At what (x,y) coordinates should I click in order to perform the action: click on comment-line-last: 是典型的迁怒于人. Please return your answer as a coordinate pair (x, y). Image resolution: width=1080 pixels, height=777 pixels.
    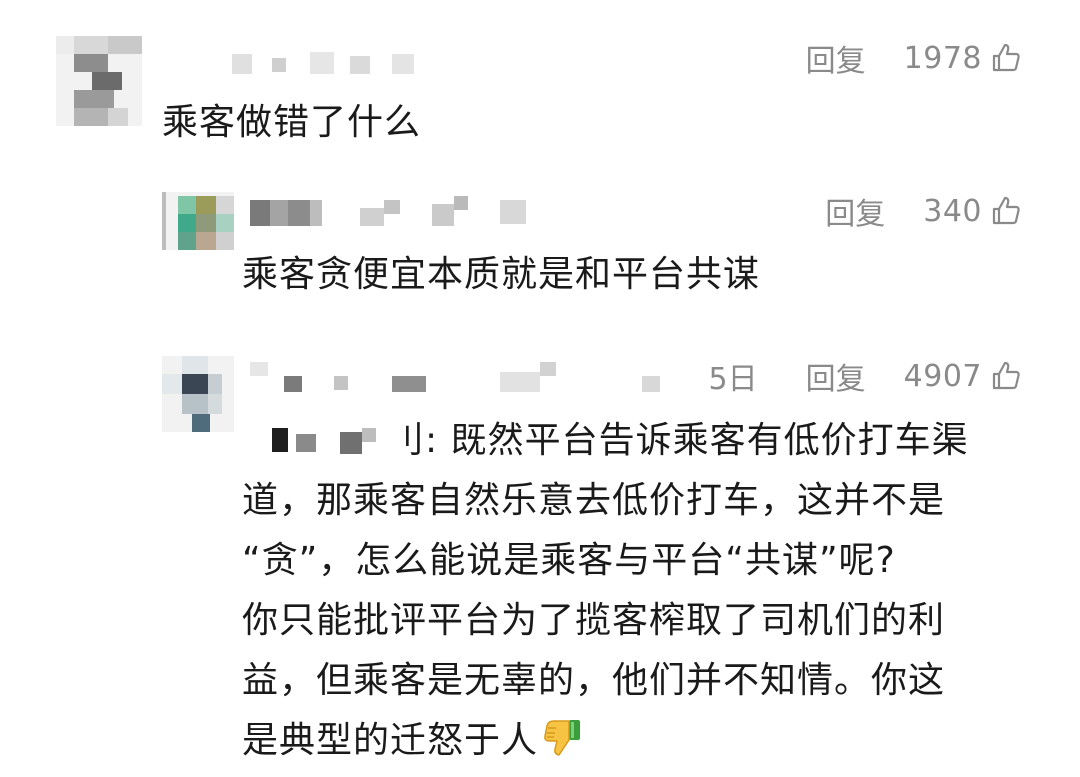
    Looking at the image, I should click on (637, 741).